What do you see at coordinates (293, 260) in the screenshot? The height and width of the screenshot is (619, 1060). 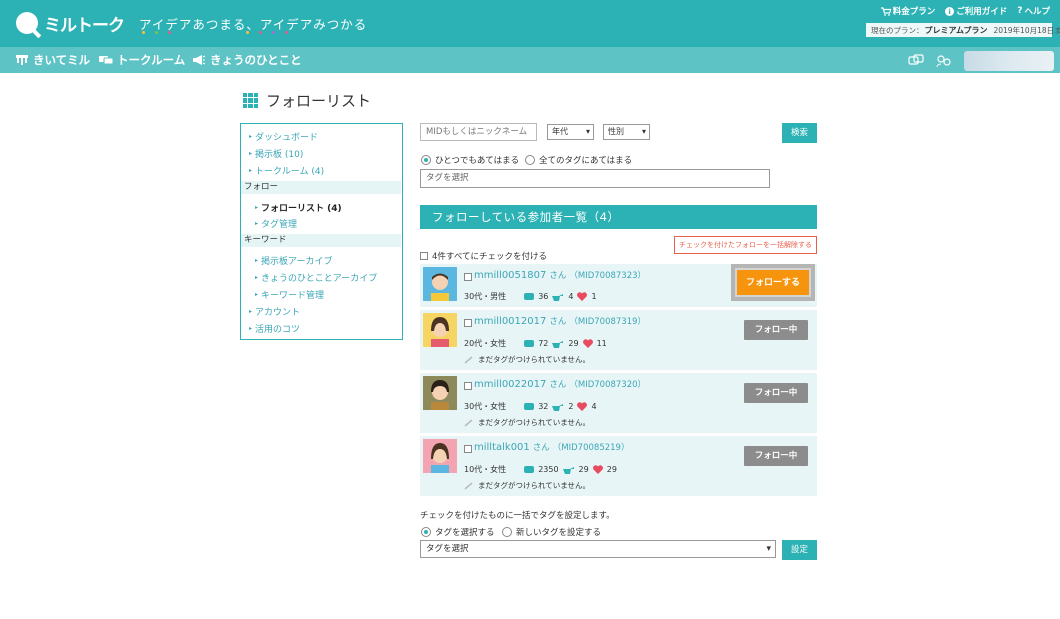 I see `sidemenu-board-archive: 掲示板アーカイブ` at bounding box center [293, 260].